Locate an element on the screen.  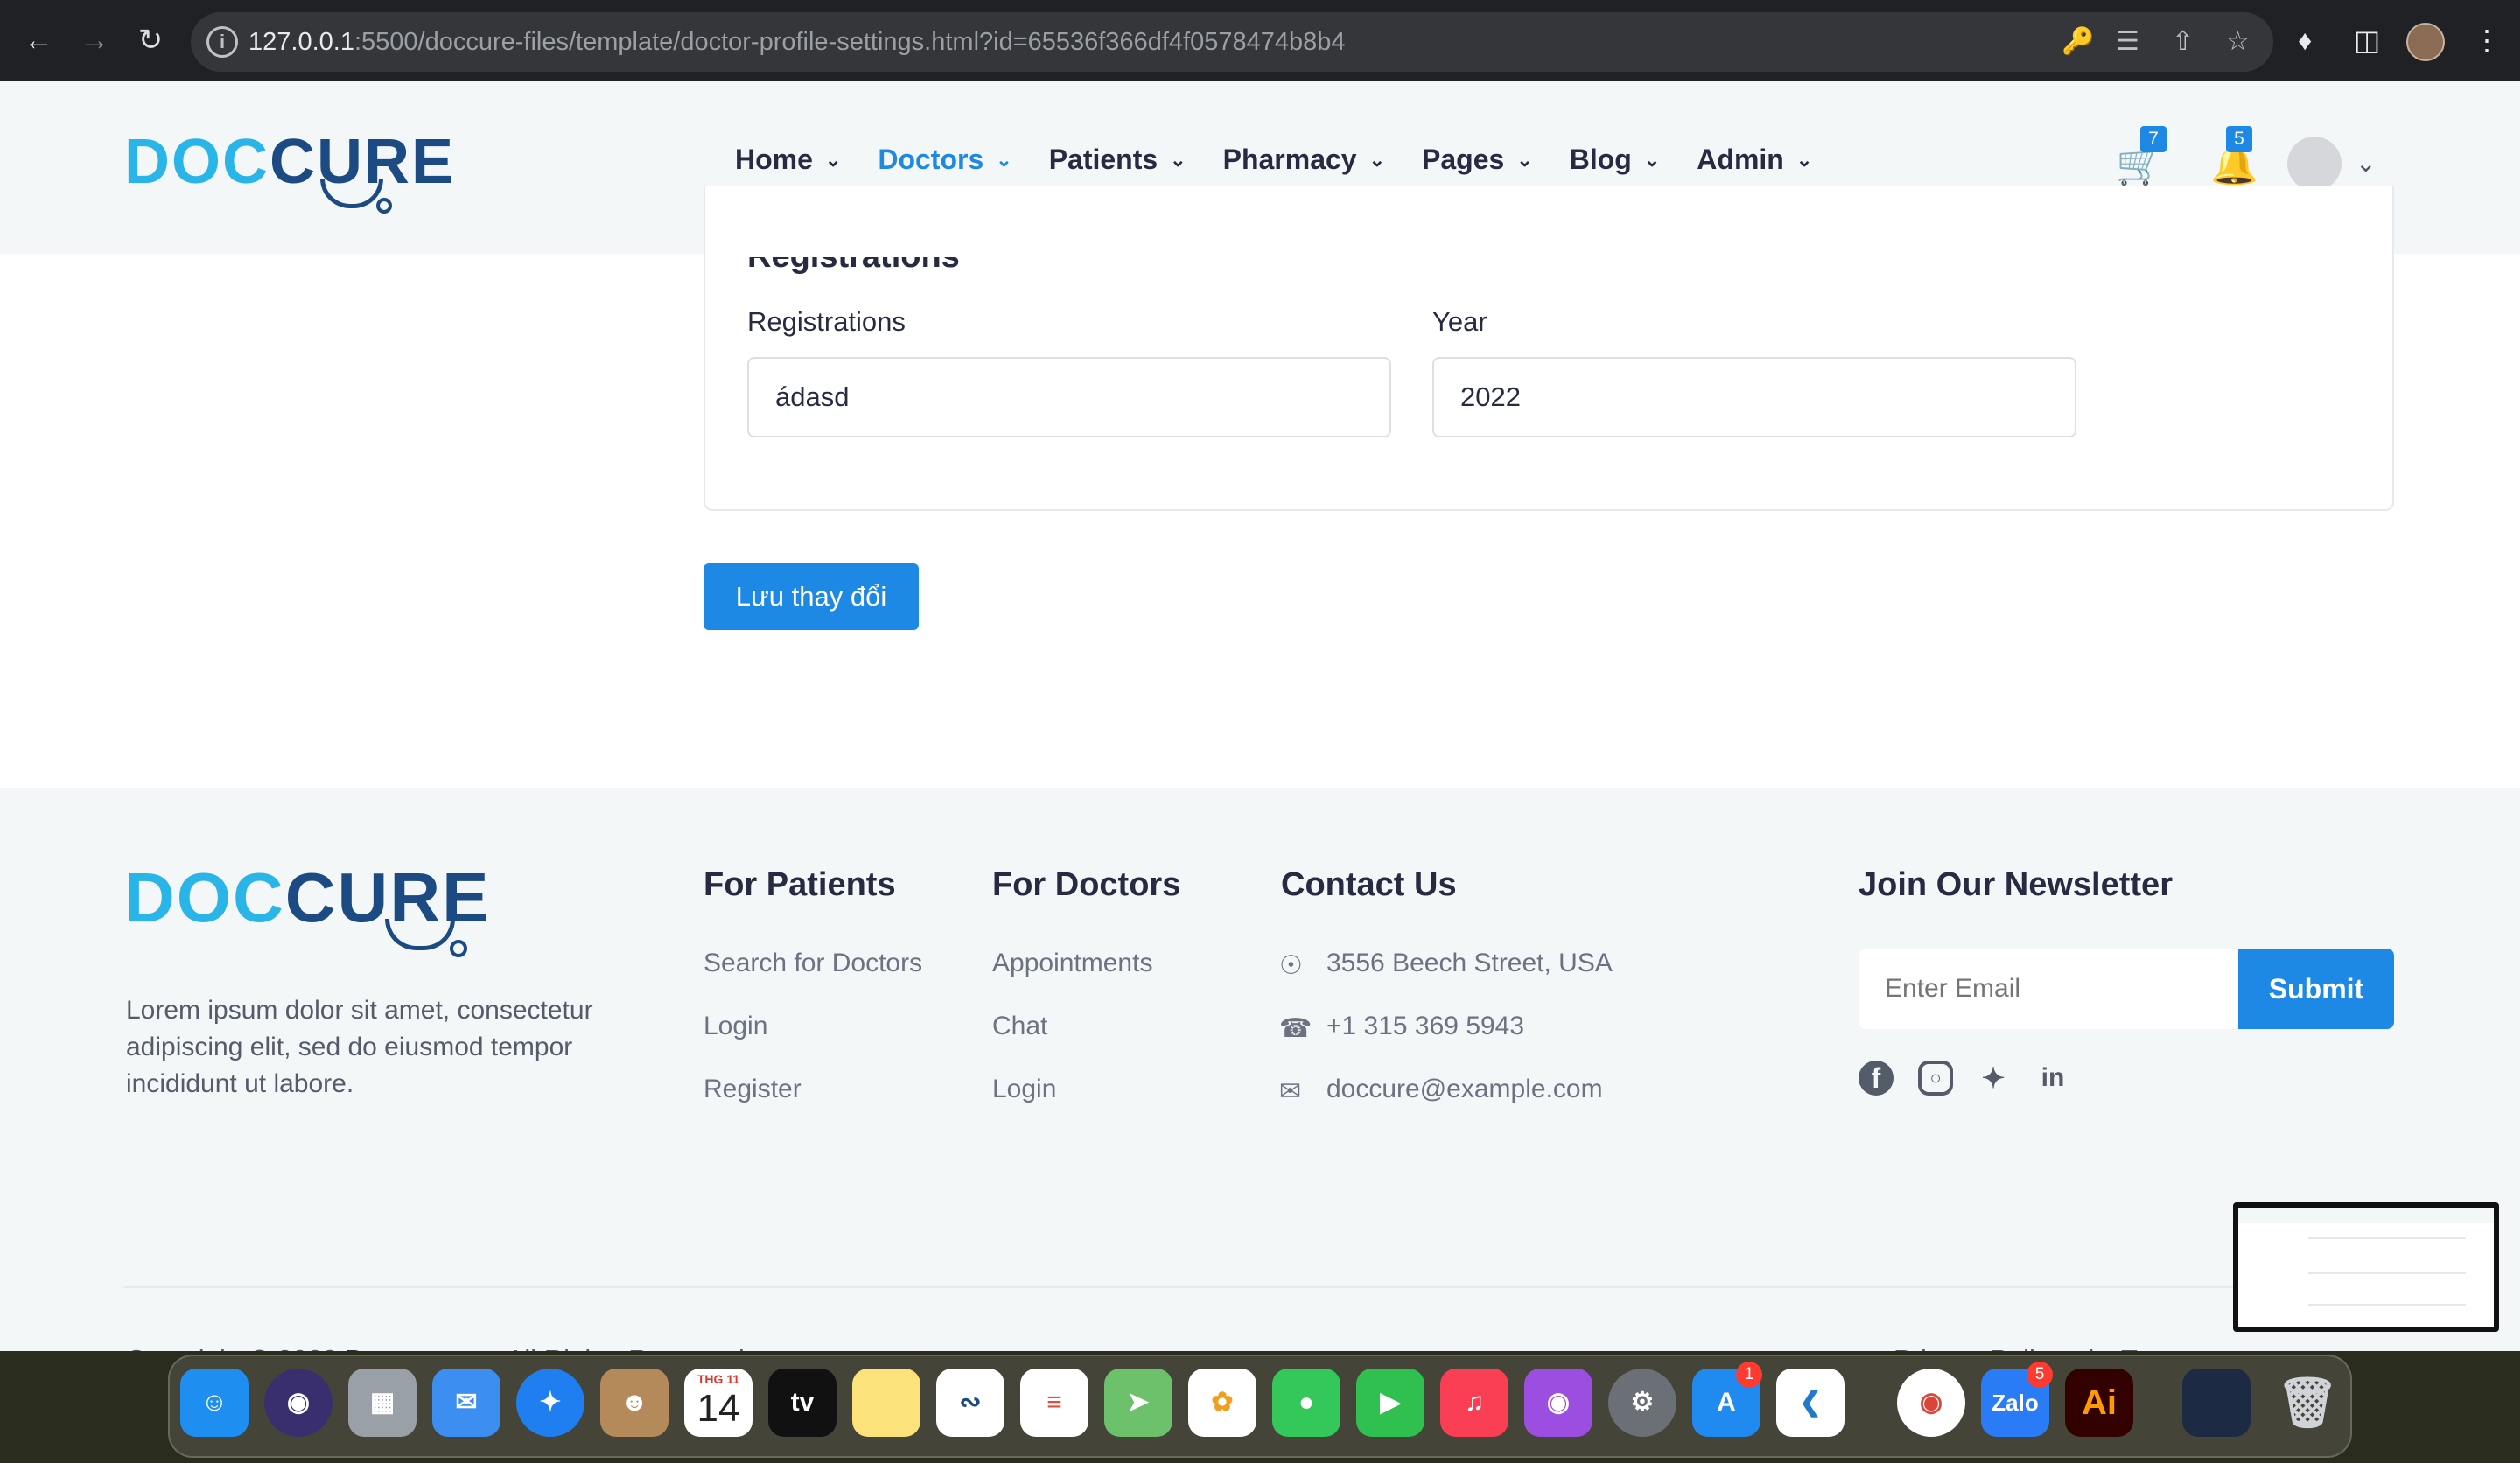
nav-item-home: Home ⌄ is located at coordinates (788, 160).